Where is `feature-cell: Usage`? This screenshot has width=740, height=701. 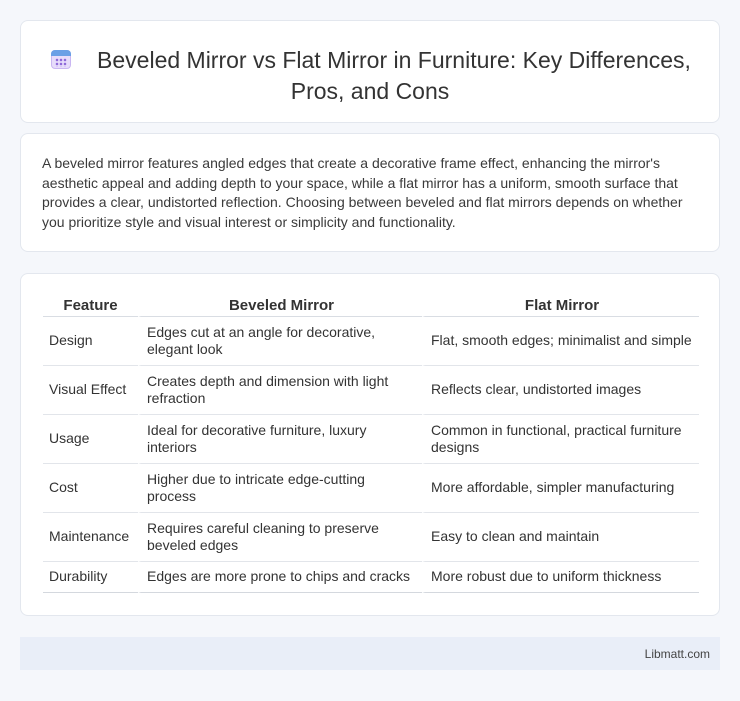
feature-cell: Usage is located at coordinates (90, 439).